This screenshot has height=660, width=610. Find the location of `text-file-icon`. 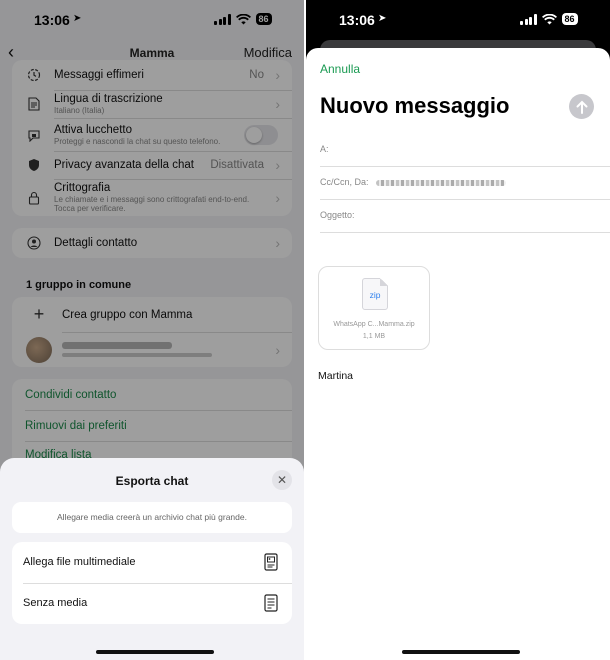

text-file-icon is located at coordinates (271, 605).